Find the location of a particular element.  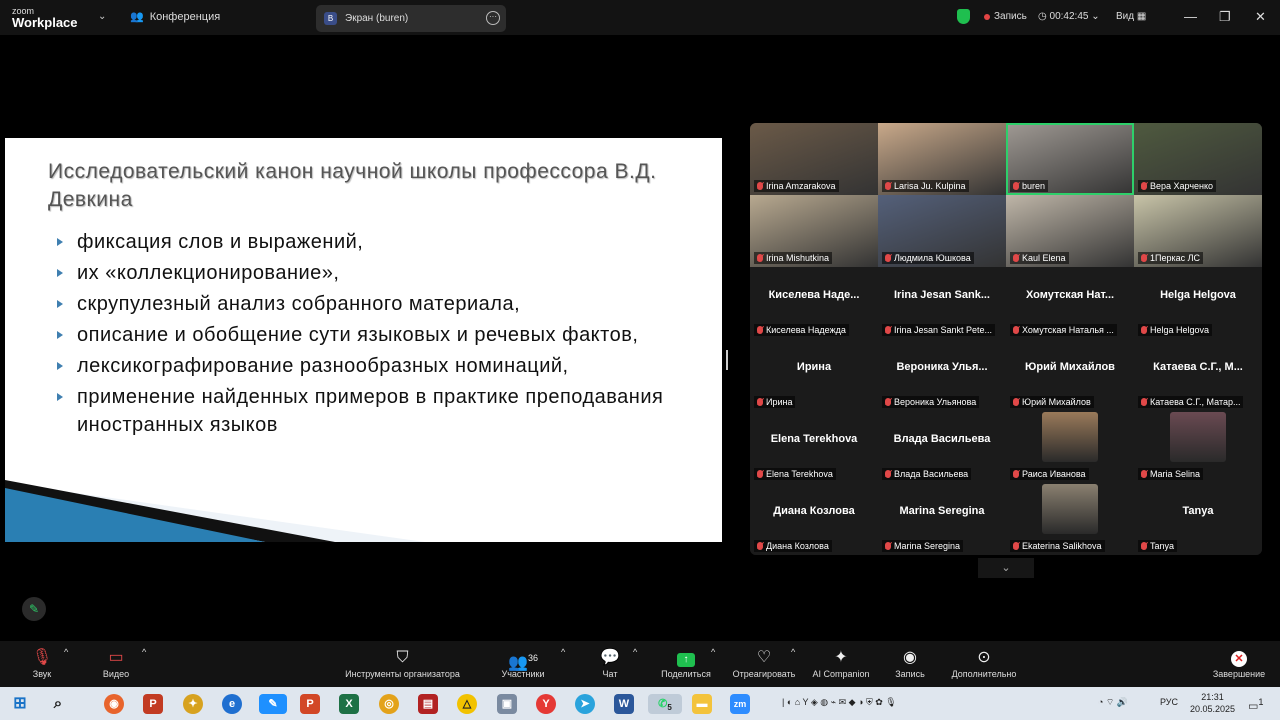

more-icon: ··· is located at coordinates (493, 18).